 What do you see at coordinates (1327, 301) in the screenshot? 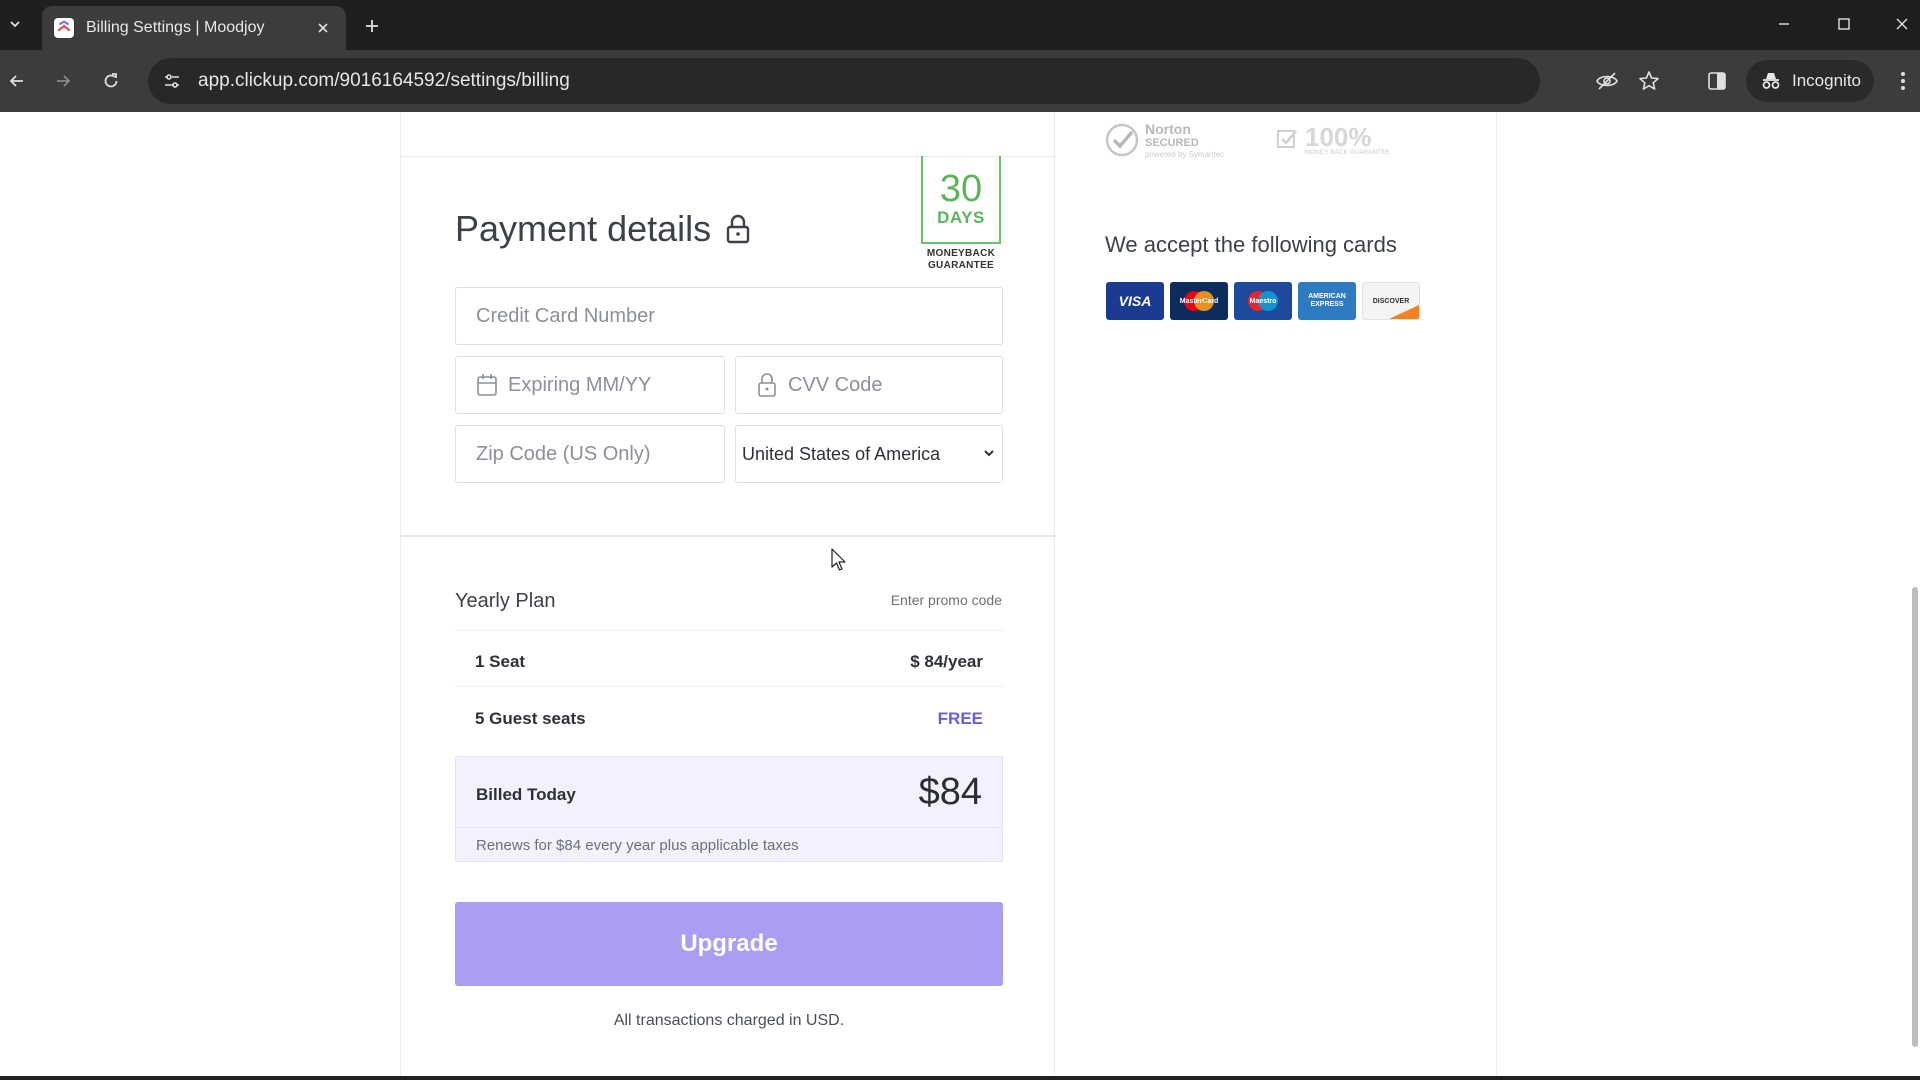
I see `amex-card-icon: AMERICAN EXPRESS` at bounding box center [1327, 301].